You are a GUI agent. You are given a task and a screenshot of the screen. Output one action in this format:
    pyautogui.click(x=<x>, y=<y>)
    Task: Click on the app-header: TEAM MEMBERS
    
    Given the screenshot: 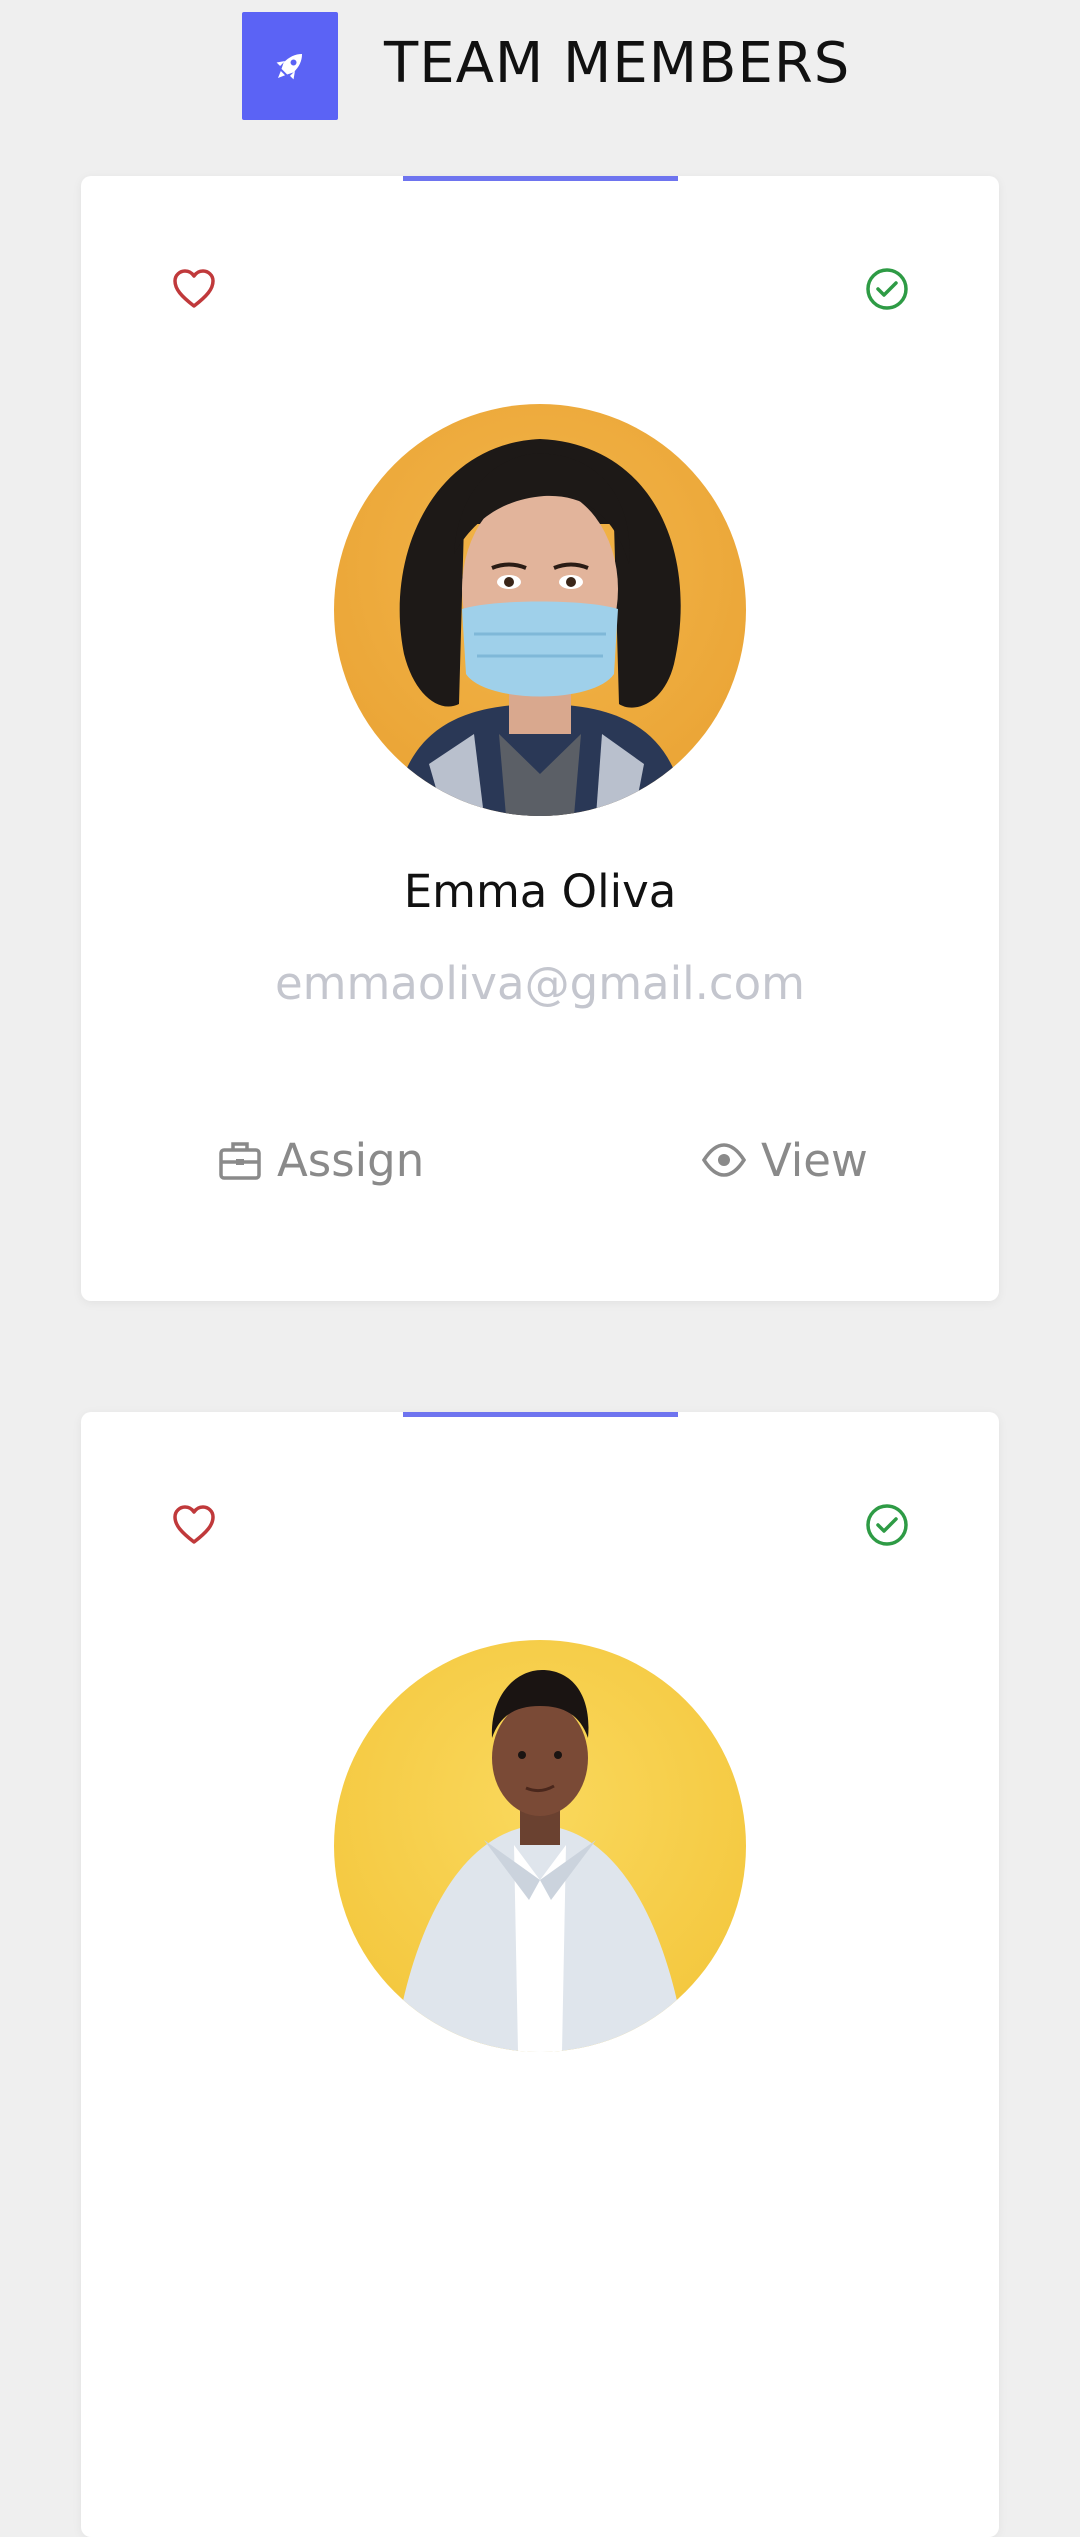 What is the action you would take?
    pyautogui.click(x=540, y=66)
    